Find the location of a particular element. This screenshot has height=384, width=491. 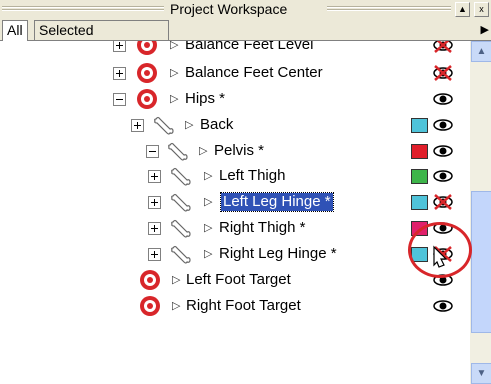

tree-row: ▷ Left Foot Target is located at coordinates (235, 280).